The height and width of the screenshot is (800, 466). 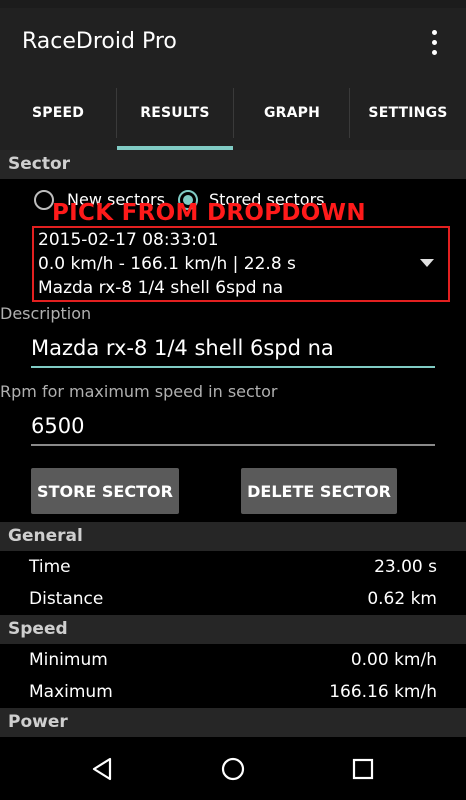 What do you see at coordinates (233, 722) in the screenshot?
I see `section-header-power: Power` at bounding box center [233, 722].